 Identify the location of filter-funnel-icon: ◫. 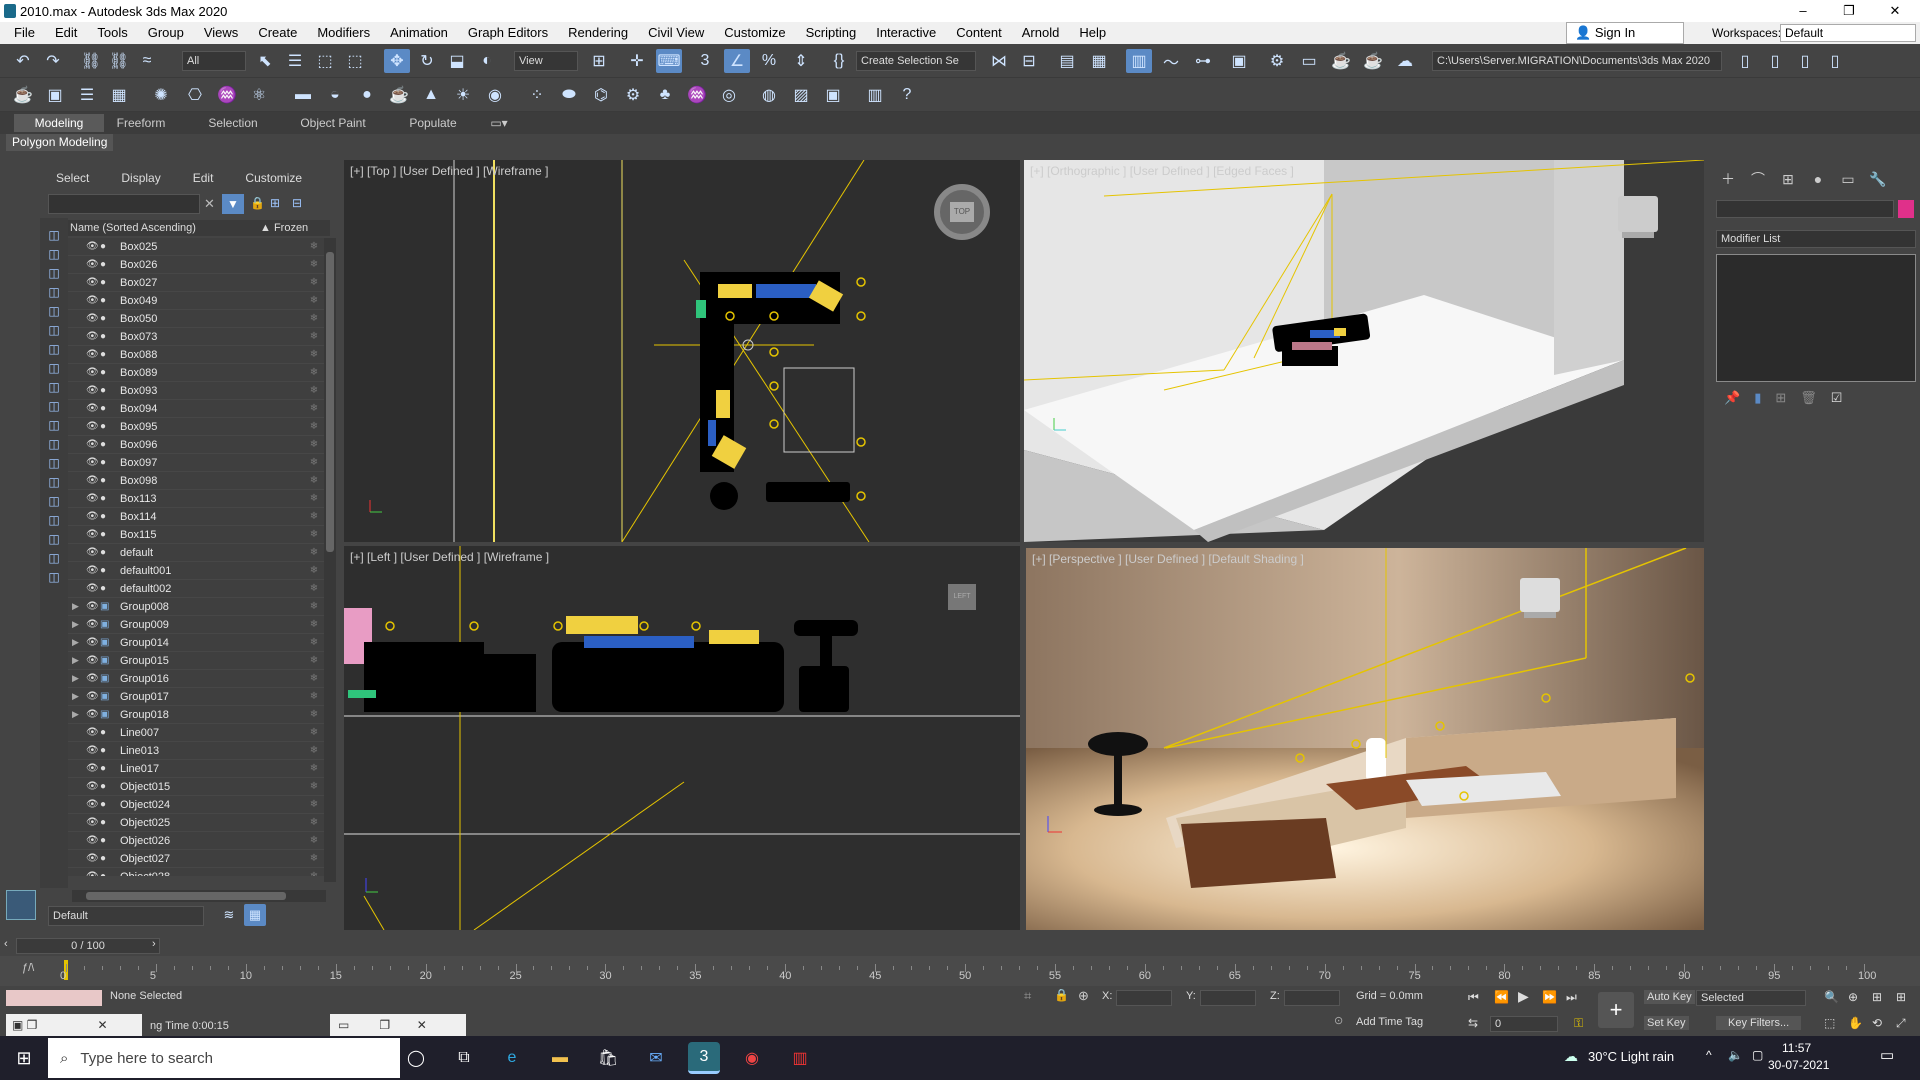
(54, 558).